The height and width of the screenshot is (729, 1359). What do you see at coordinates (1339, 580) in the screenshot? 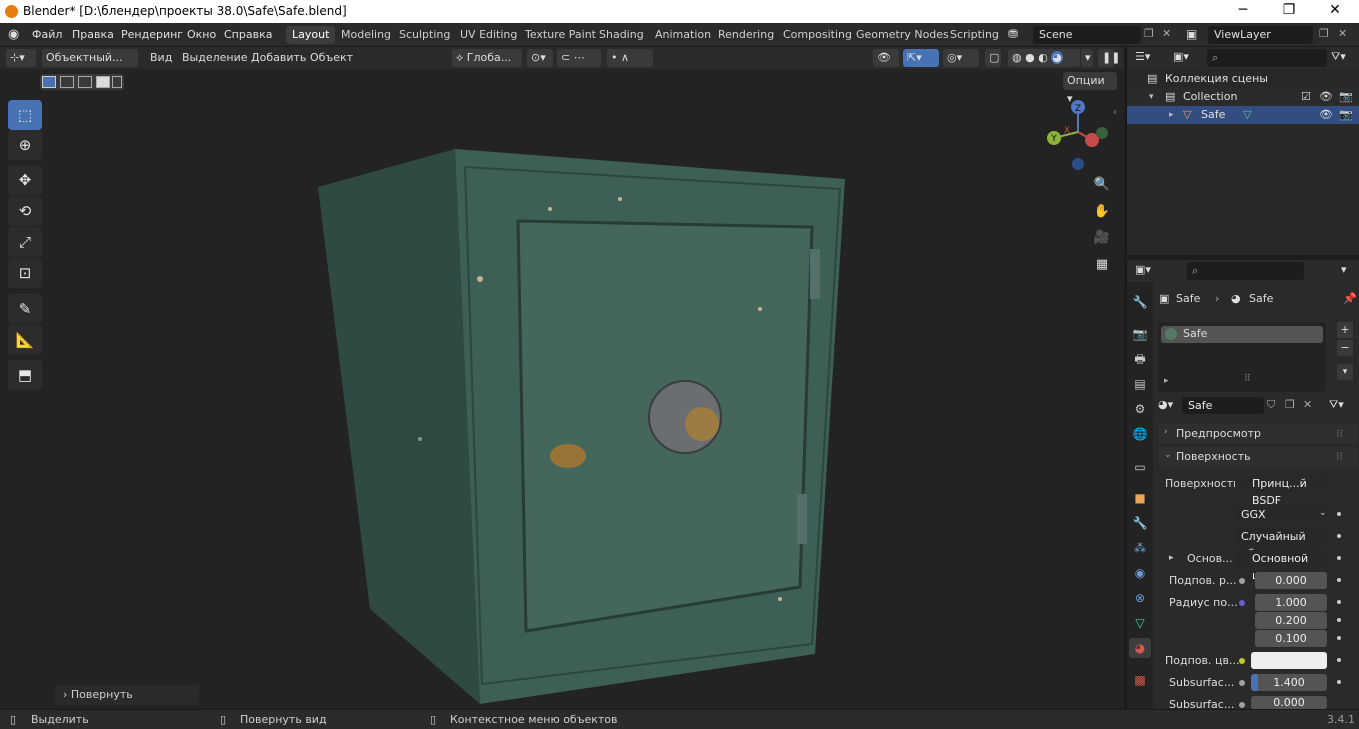
I see `subsurface-keyframe-dot` at bounding box center [1339, 580].